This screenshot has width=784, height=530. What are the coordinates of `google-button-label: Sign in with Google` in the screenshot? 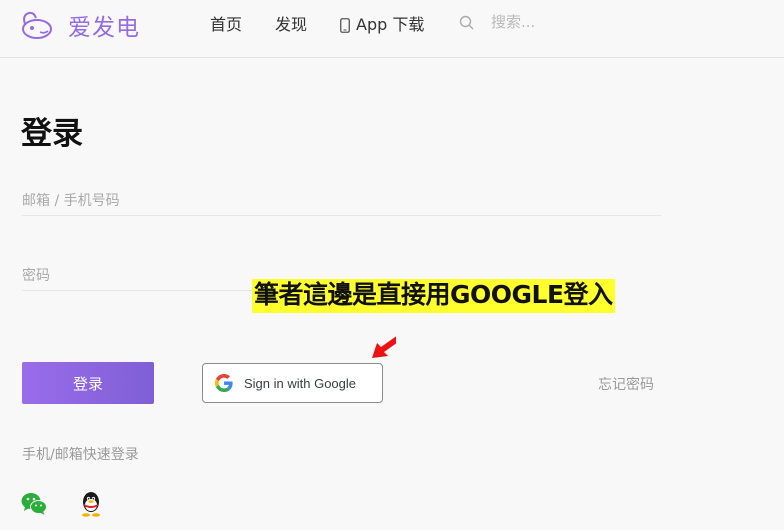 It's located at (300, 383).